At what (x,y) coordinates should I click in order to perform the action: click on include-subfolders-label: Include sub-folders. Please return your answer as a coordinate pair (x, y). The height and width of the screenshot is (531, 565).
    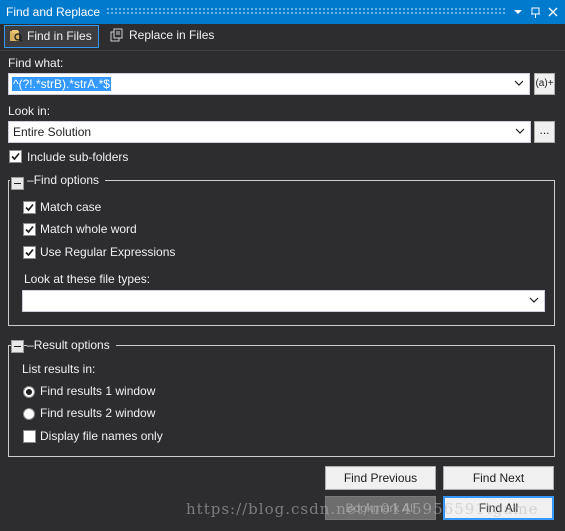
    Looking at the image, I should click on (78, 157).